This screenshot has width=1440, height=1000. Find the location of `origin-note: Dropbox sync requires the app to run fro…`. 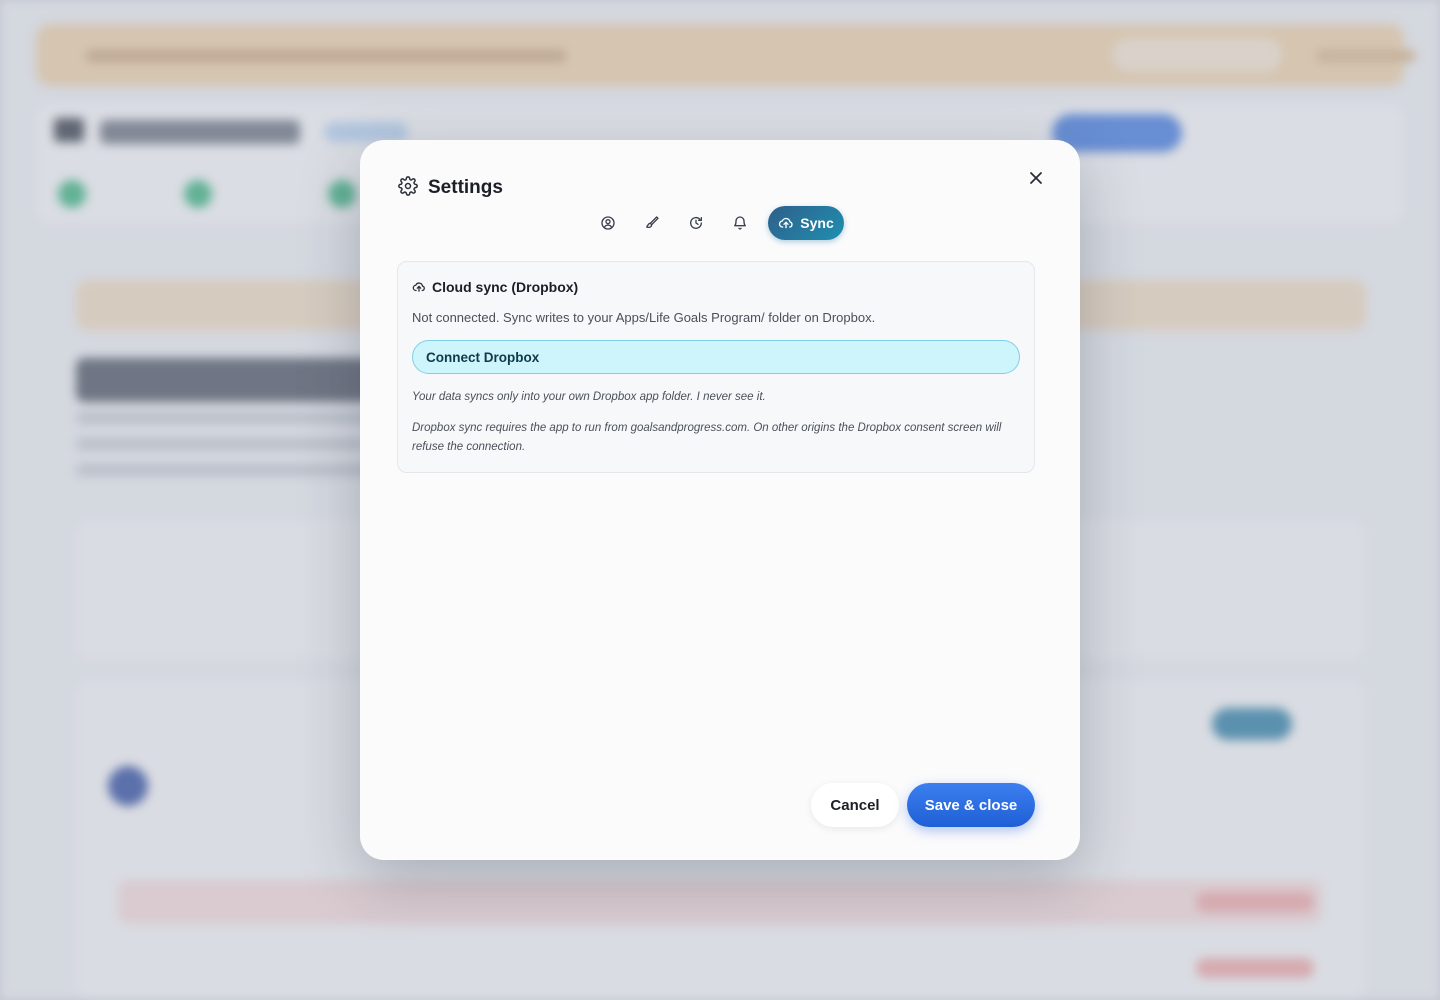

origin-note: Dropbox sync requires the app to run fro… is located at coordinates (707, 437).